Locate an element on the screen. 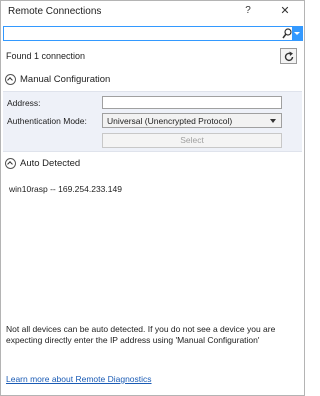 The width and height of the screenshot is (320, 396). refresh-button is located at coordinates (288, 56).